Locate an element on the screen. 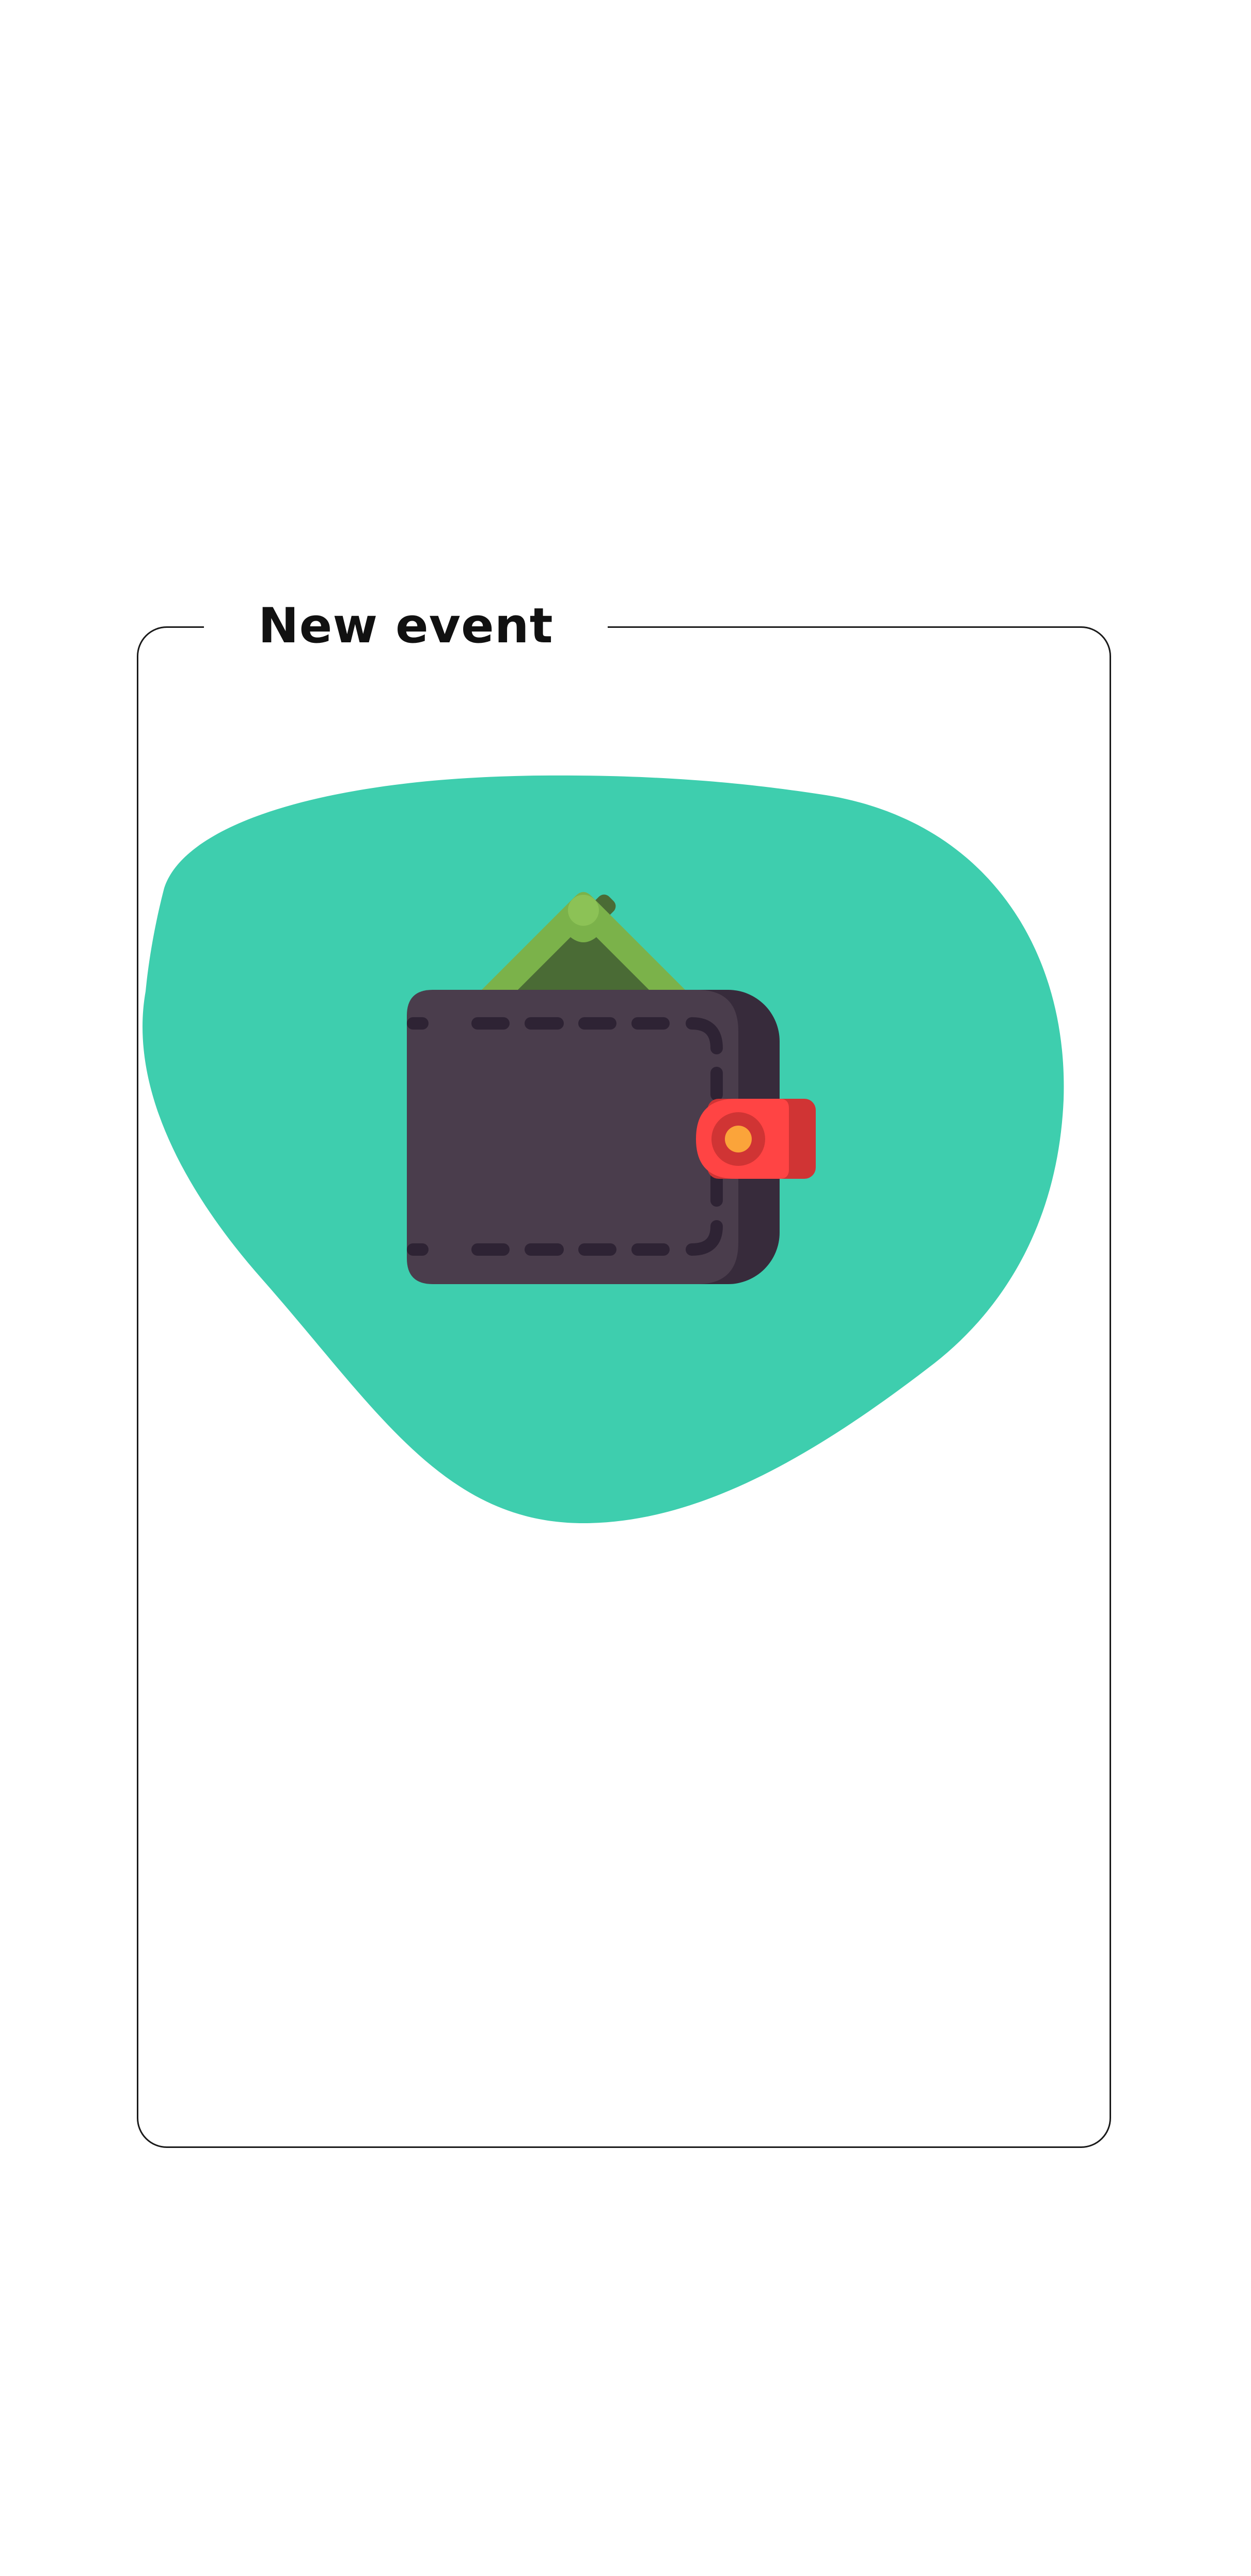 The image size is (1251, 2576). clasp is located at coordinates (756, 1139).